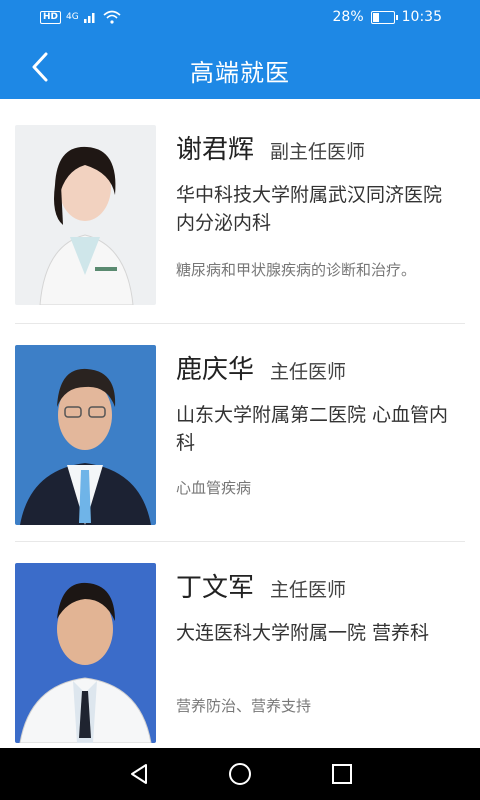 The image size is (480, 800). I want to click on circle-home-icon, so click(240, 774).